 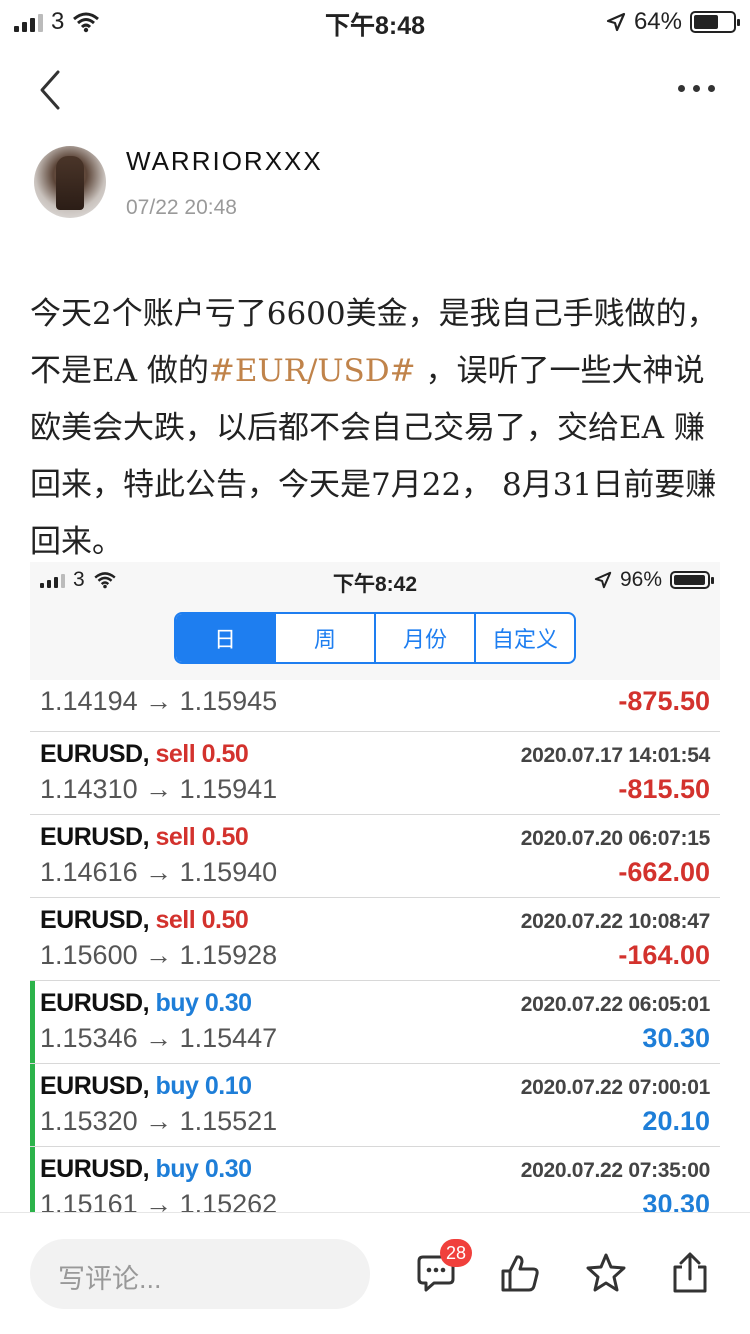 I want to click on post-time: 07/22 20:48, so click(x=181, y=207).